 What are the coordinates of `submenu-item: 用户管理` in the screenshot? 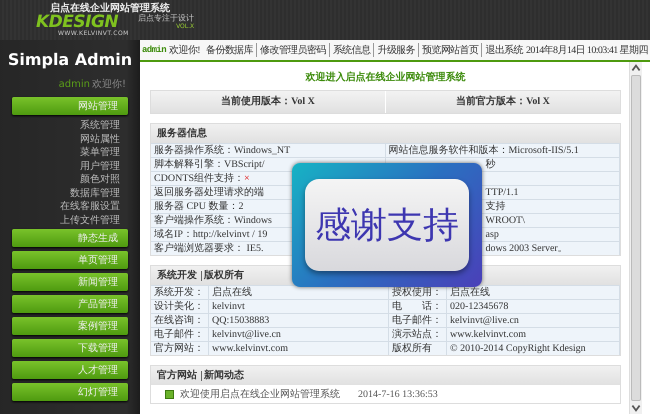 It's located at (100, 166).